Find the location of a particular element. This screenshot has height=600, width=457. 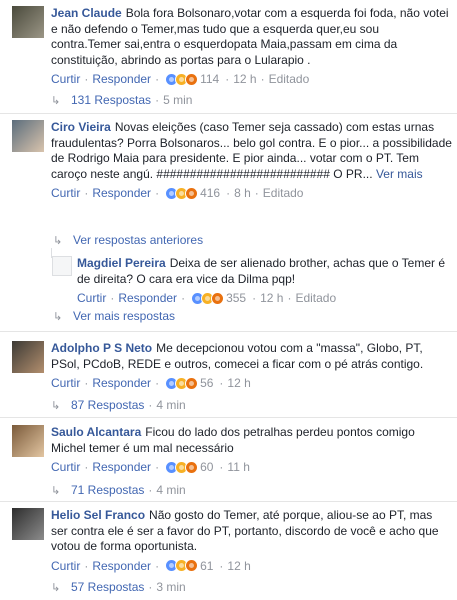

reactions: 56 is located at coordinates (189, 383).